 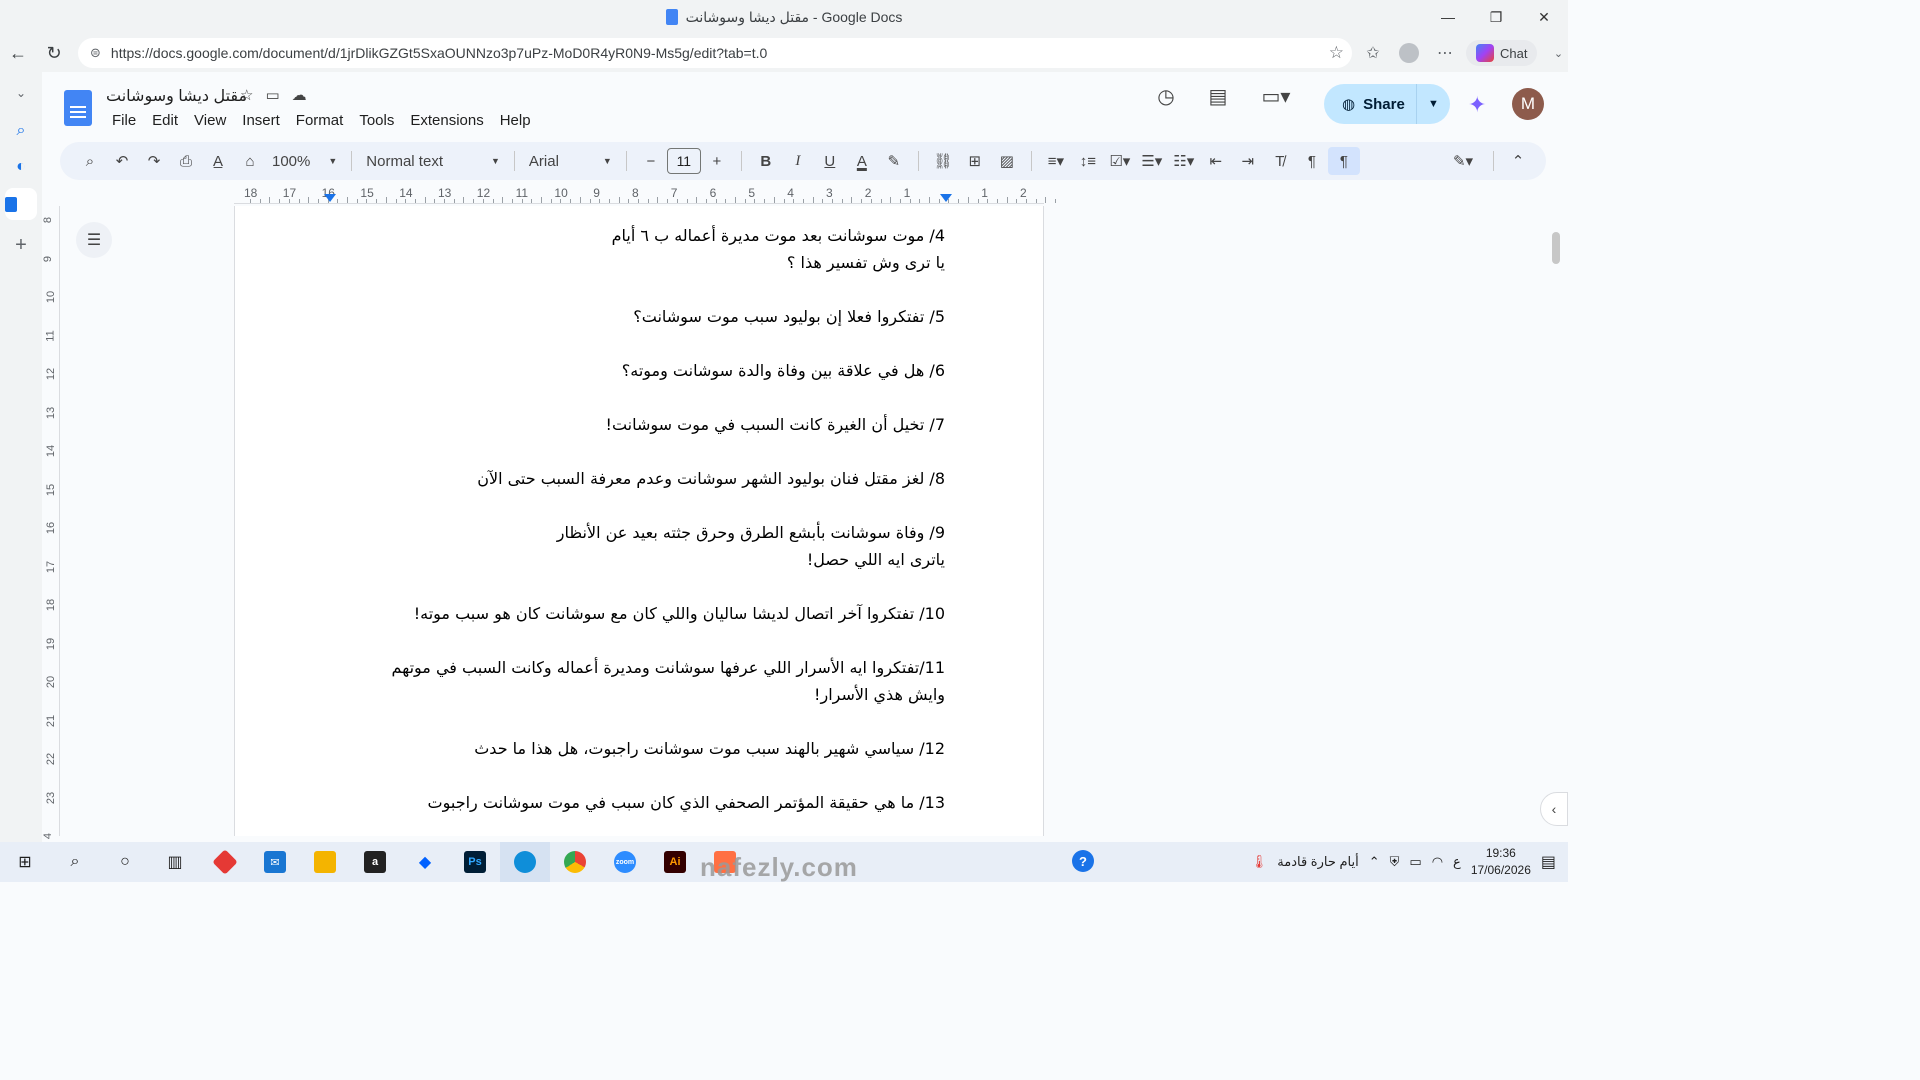 I want to click on add-comment-icon: ⊞, so click(x=975, y=161).